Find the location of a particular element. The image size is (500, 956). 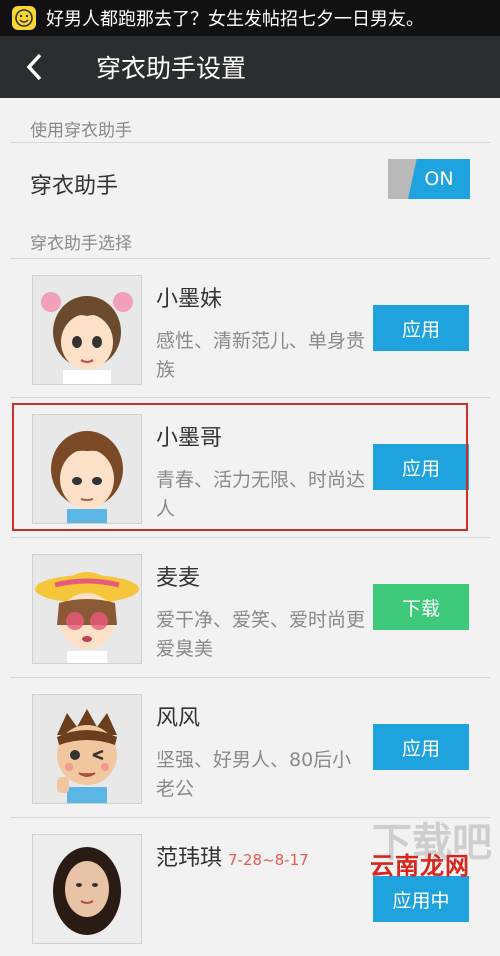

section-label-enable: 使用穿衣助手 is located at coordinates (81, 131).